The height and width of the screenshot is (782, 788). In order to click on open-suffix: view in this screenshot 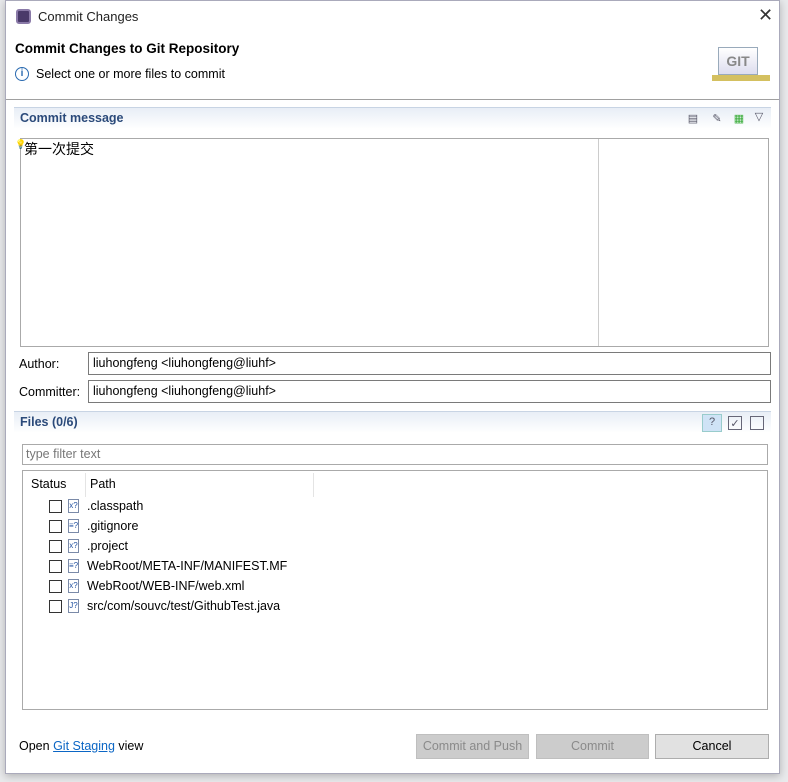, I will do `click(131, 746)`.